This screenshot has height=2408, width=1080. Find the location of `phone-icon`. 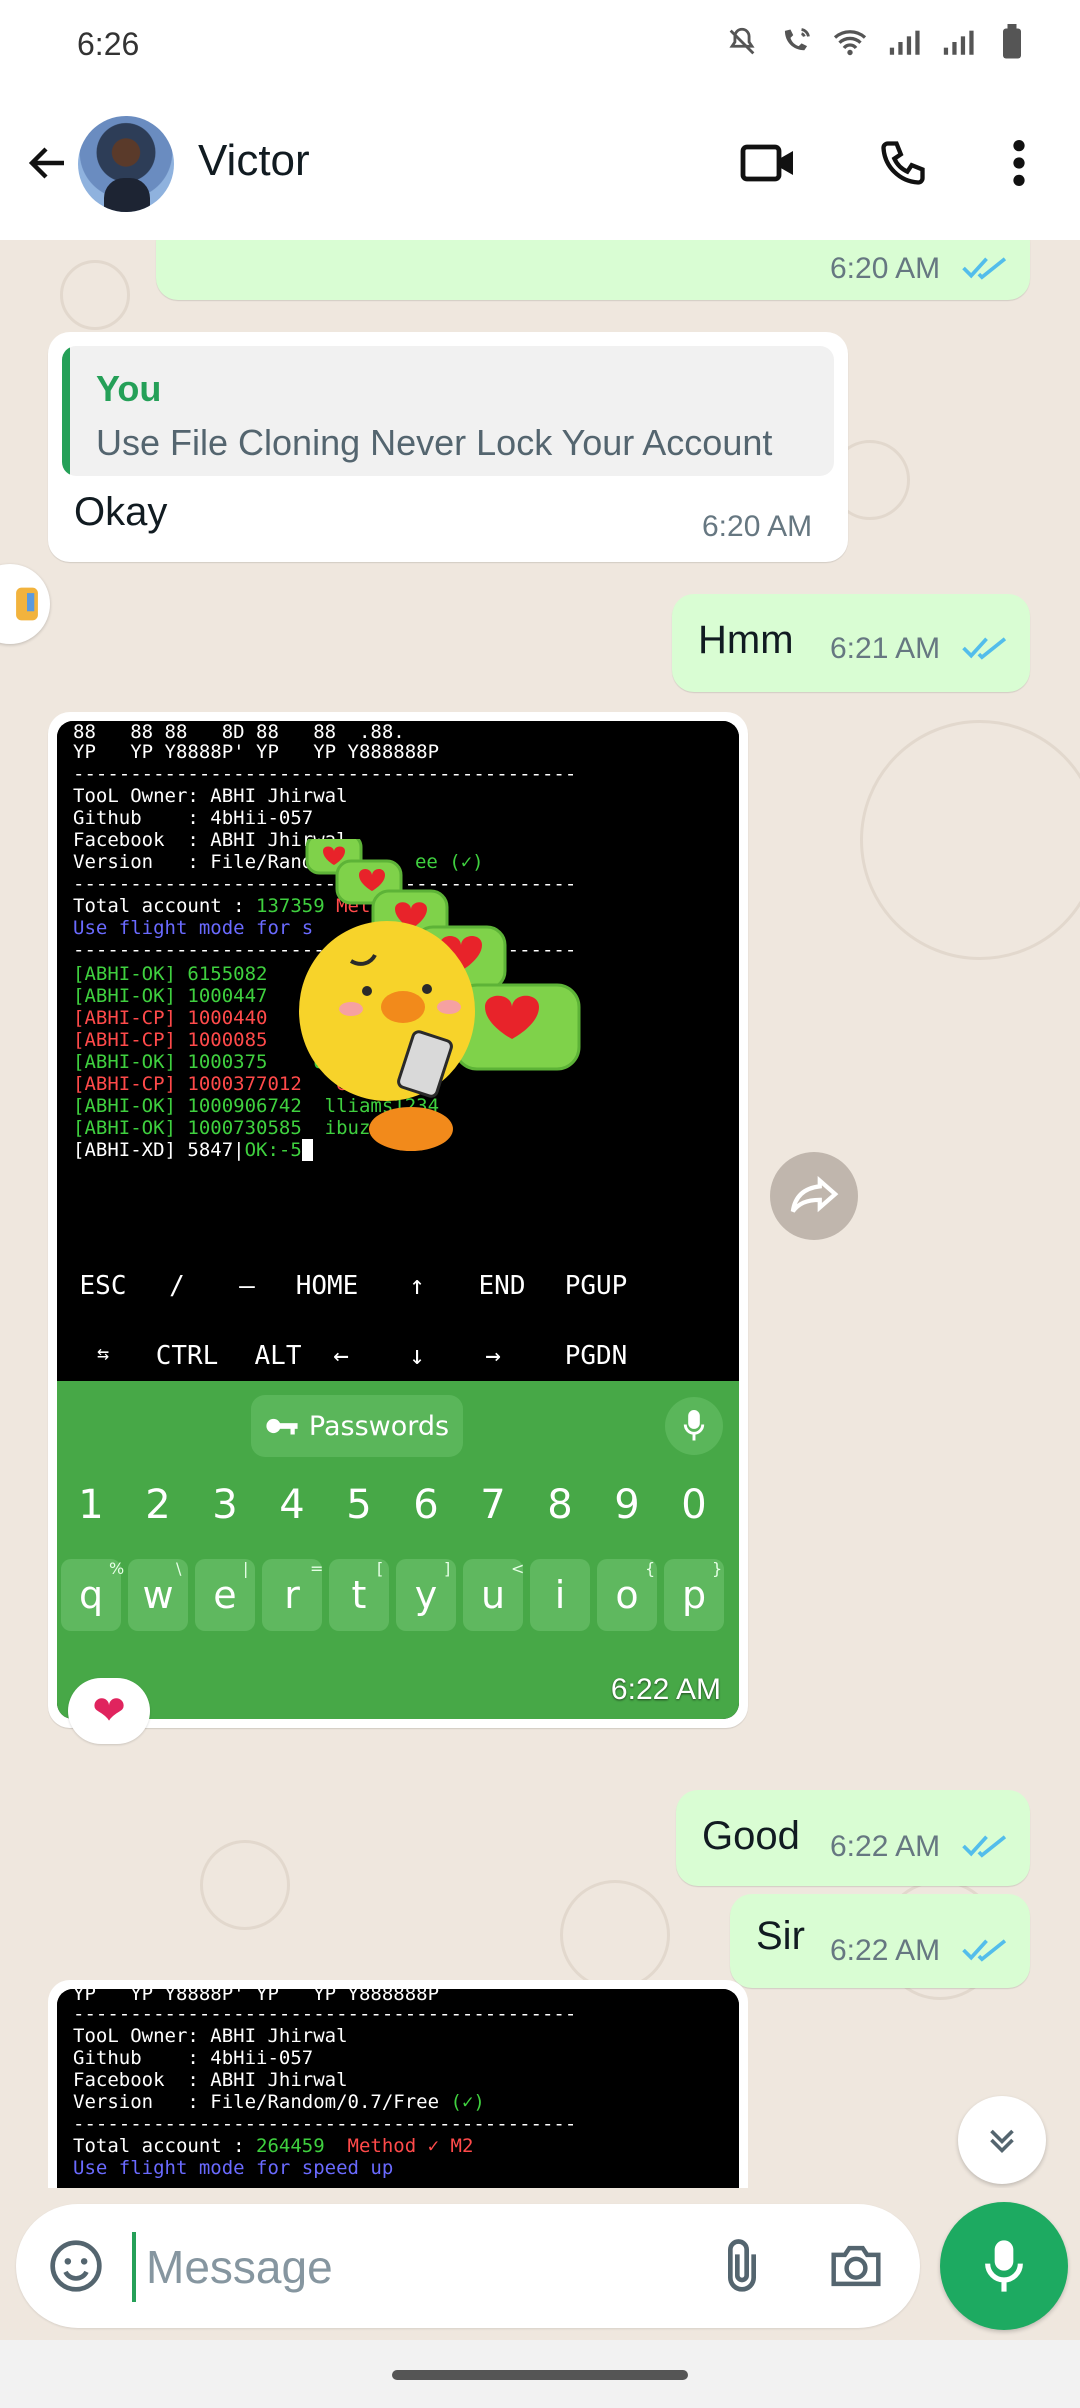

phone-icon is located at coordinates (903, 163).